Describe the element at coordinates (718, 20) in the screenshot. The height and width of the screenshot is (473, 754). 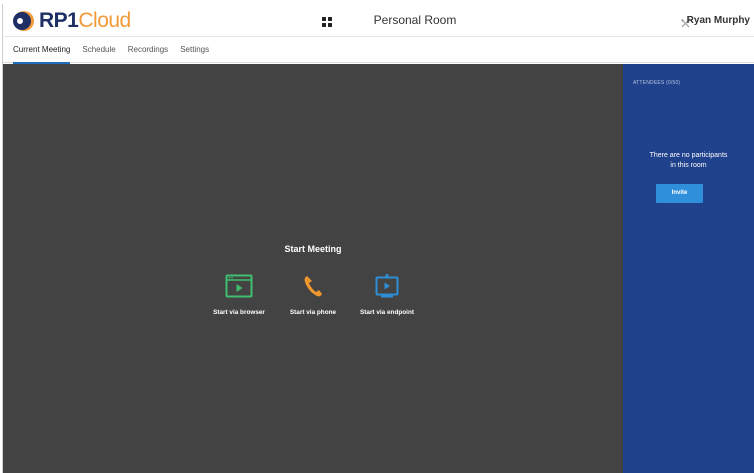
I see `user-menu: Ryan Murphy` at that location.